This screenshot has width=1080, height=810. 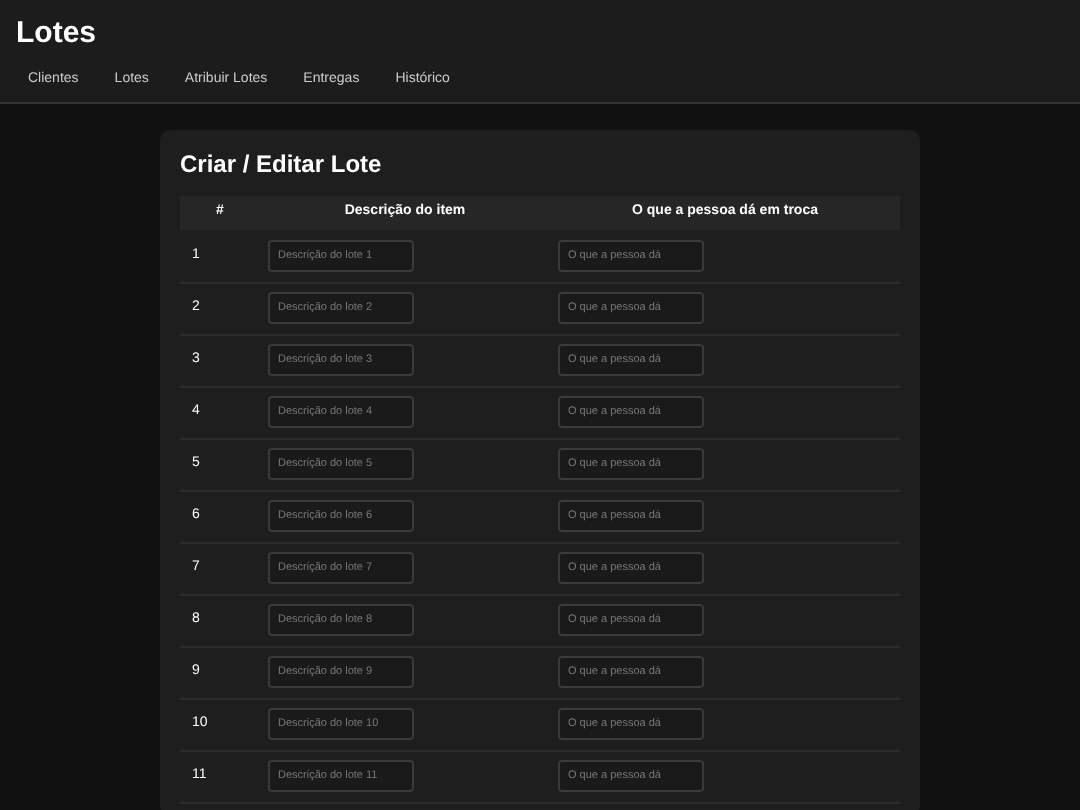 I want to click on card-title: Criar / Editar Lote, so click(x=281, y=165).